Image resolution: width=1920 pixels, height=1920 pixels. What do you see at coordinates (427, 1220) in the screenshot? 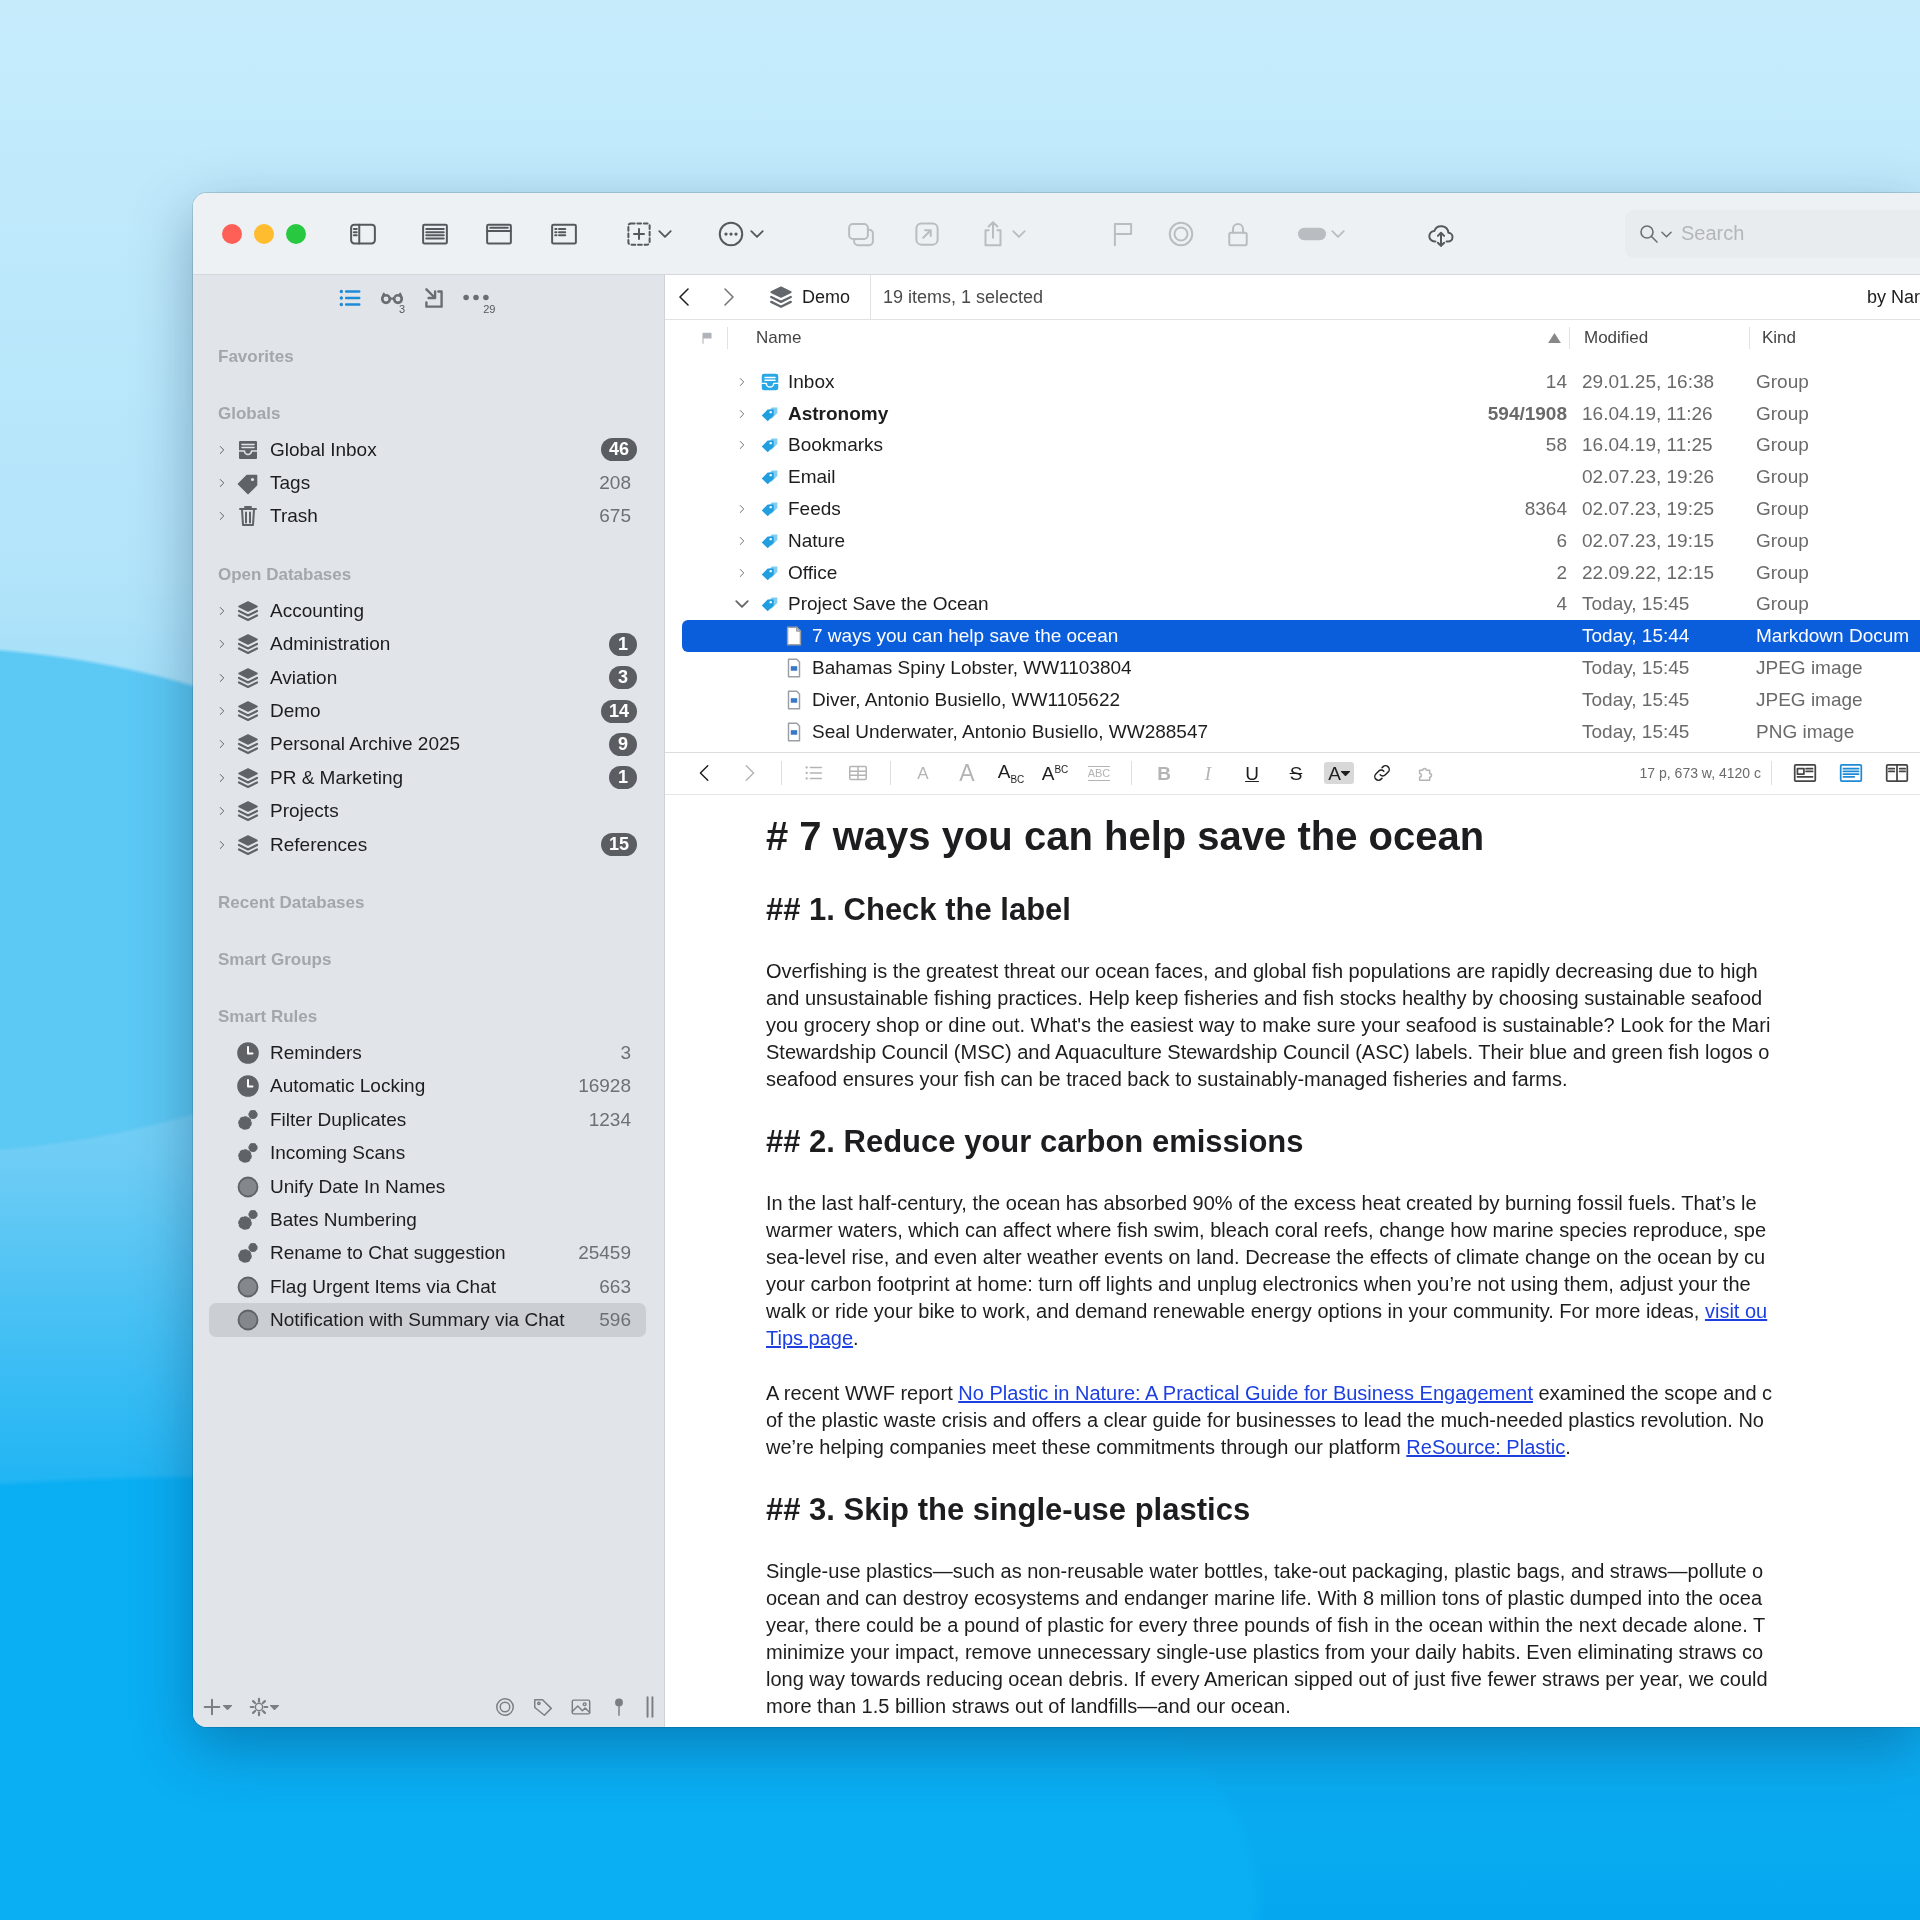
I see `sidebar-item: Bates Numbering` at bounding box center [427, 1220].